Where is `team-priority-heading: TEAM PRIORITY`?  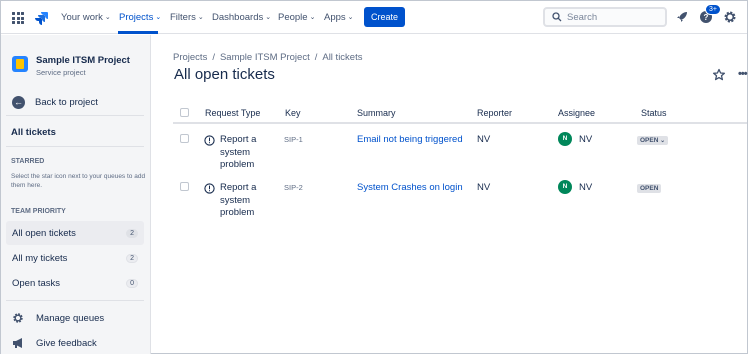
team-priority-heading: TEAM PRIORITY is located at coordinates (38, 211).